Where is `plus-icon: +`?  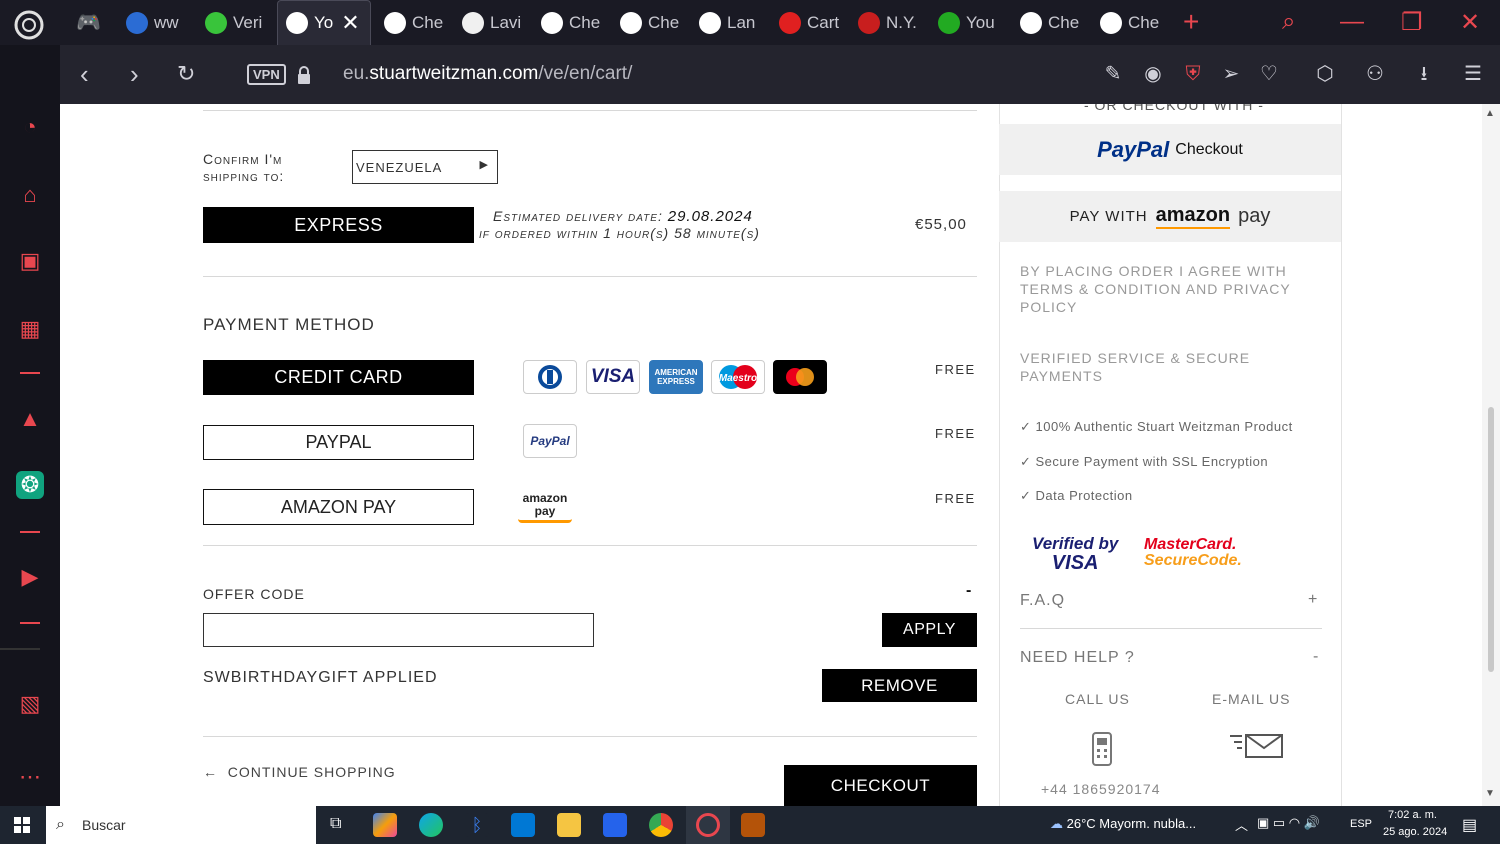
plus-icon: + is located at coordinates (1312, 600).